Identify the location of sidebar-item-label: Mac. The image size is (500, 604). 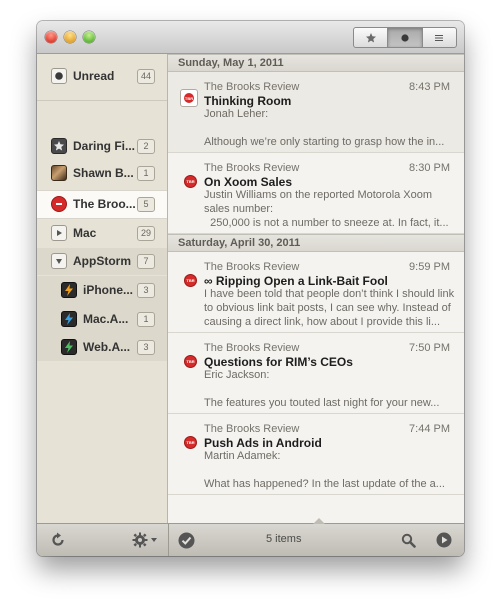
(85, 233).